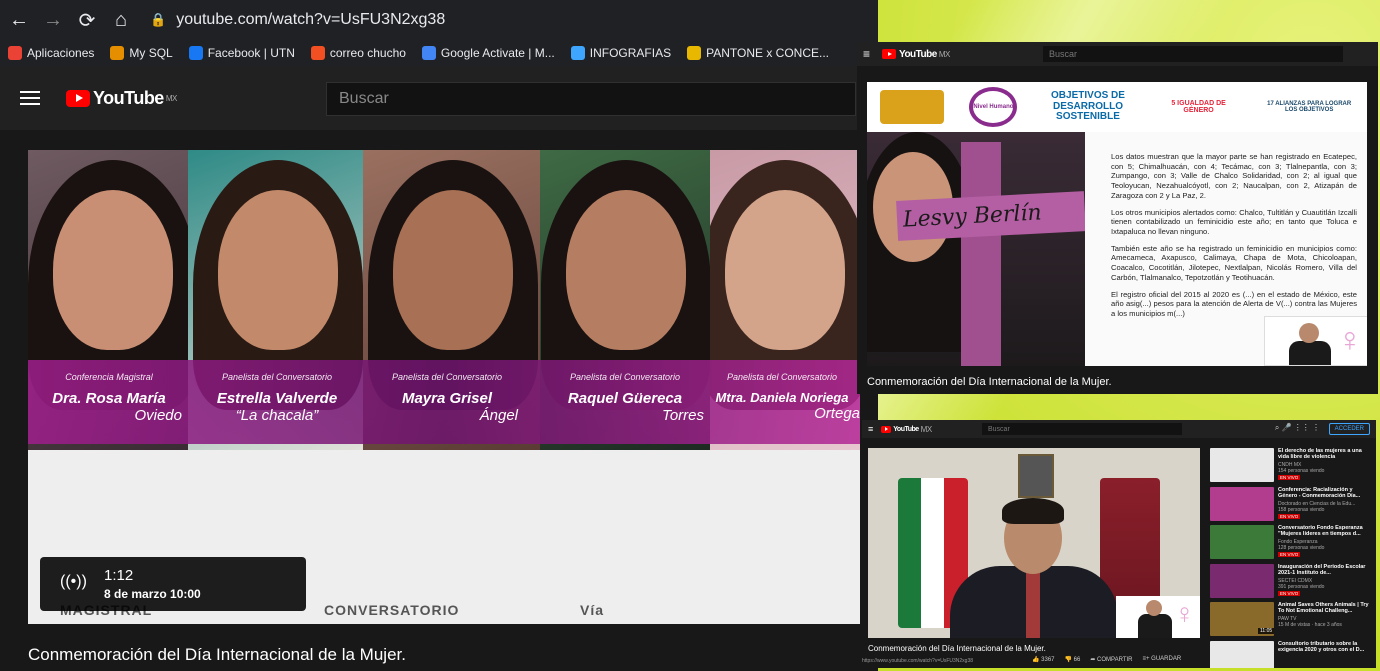 Image resolution: width=1380 pixels, height=671 pixels. I want to click on mysql-icon, so click(117, 53).